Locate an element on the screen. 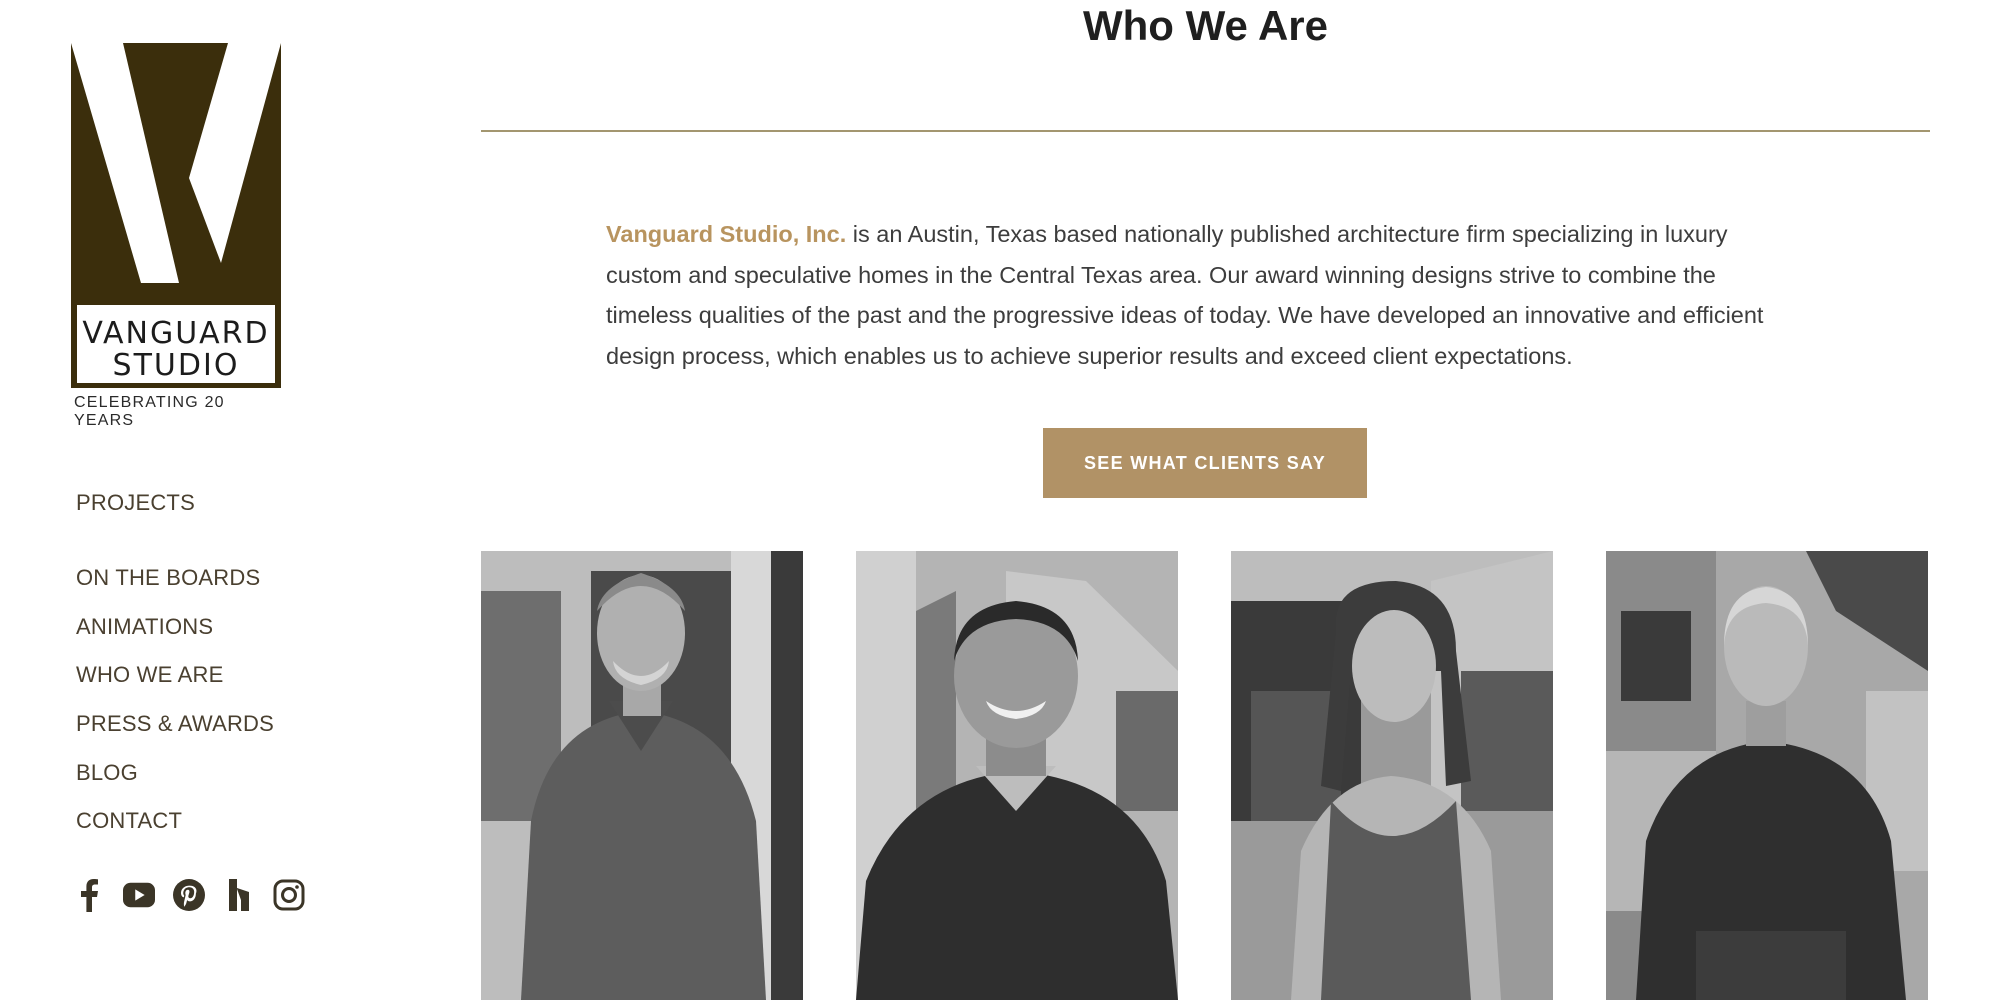 The height and width of the screenshot is (1000, 2000). pinterest-icon is located at coordinates (189, 895).